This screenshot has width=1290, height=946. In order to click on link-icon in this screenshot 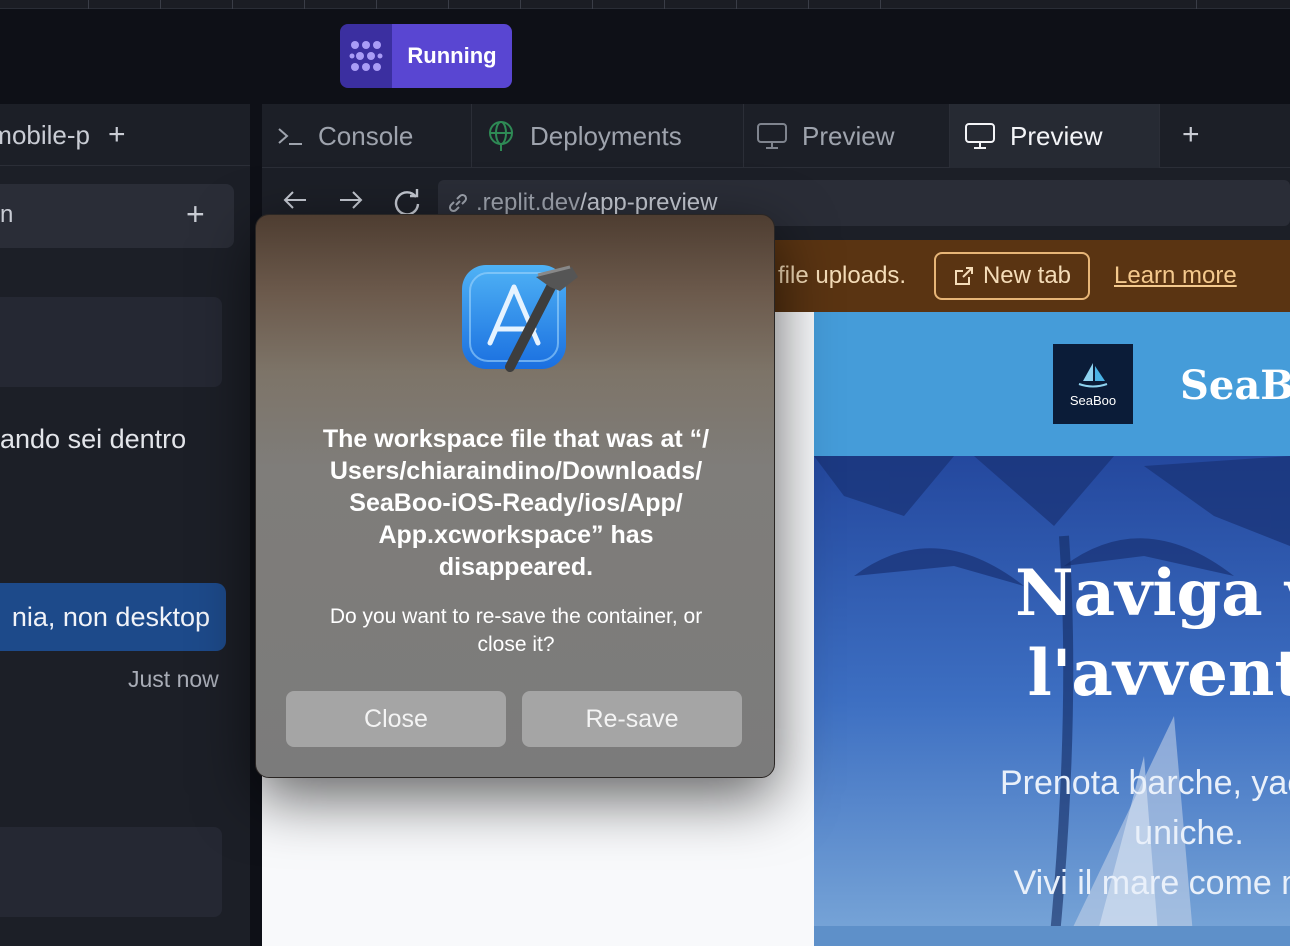, I will do `click(458, 203)`.